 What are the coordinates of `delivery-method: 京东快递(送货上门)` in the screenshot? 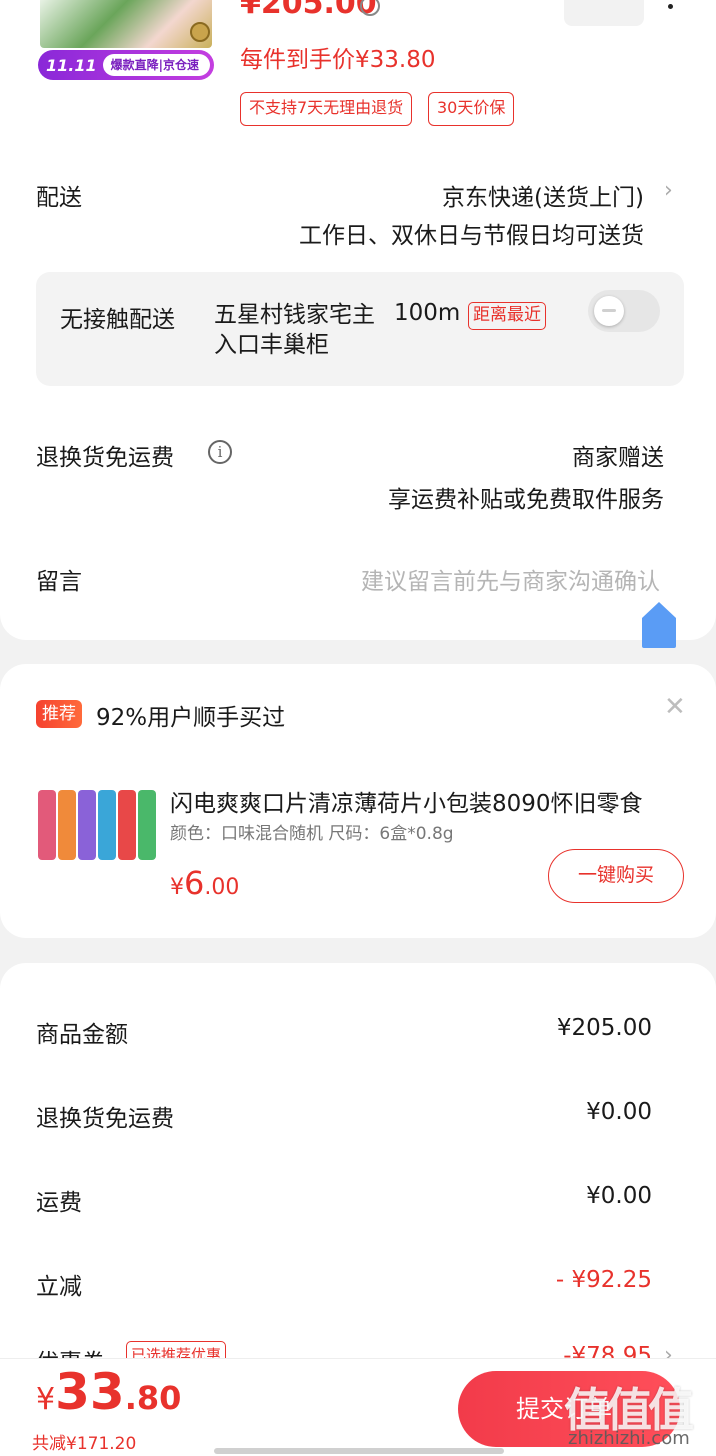 It's located at (543, 195).